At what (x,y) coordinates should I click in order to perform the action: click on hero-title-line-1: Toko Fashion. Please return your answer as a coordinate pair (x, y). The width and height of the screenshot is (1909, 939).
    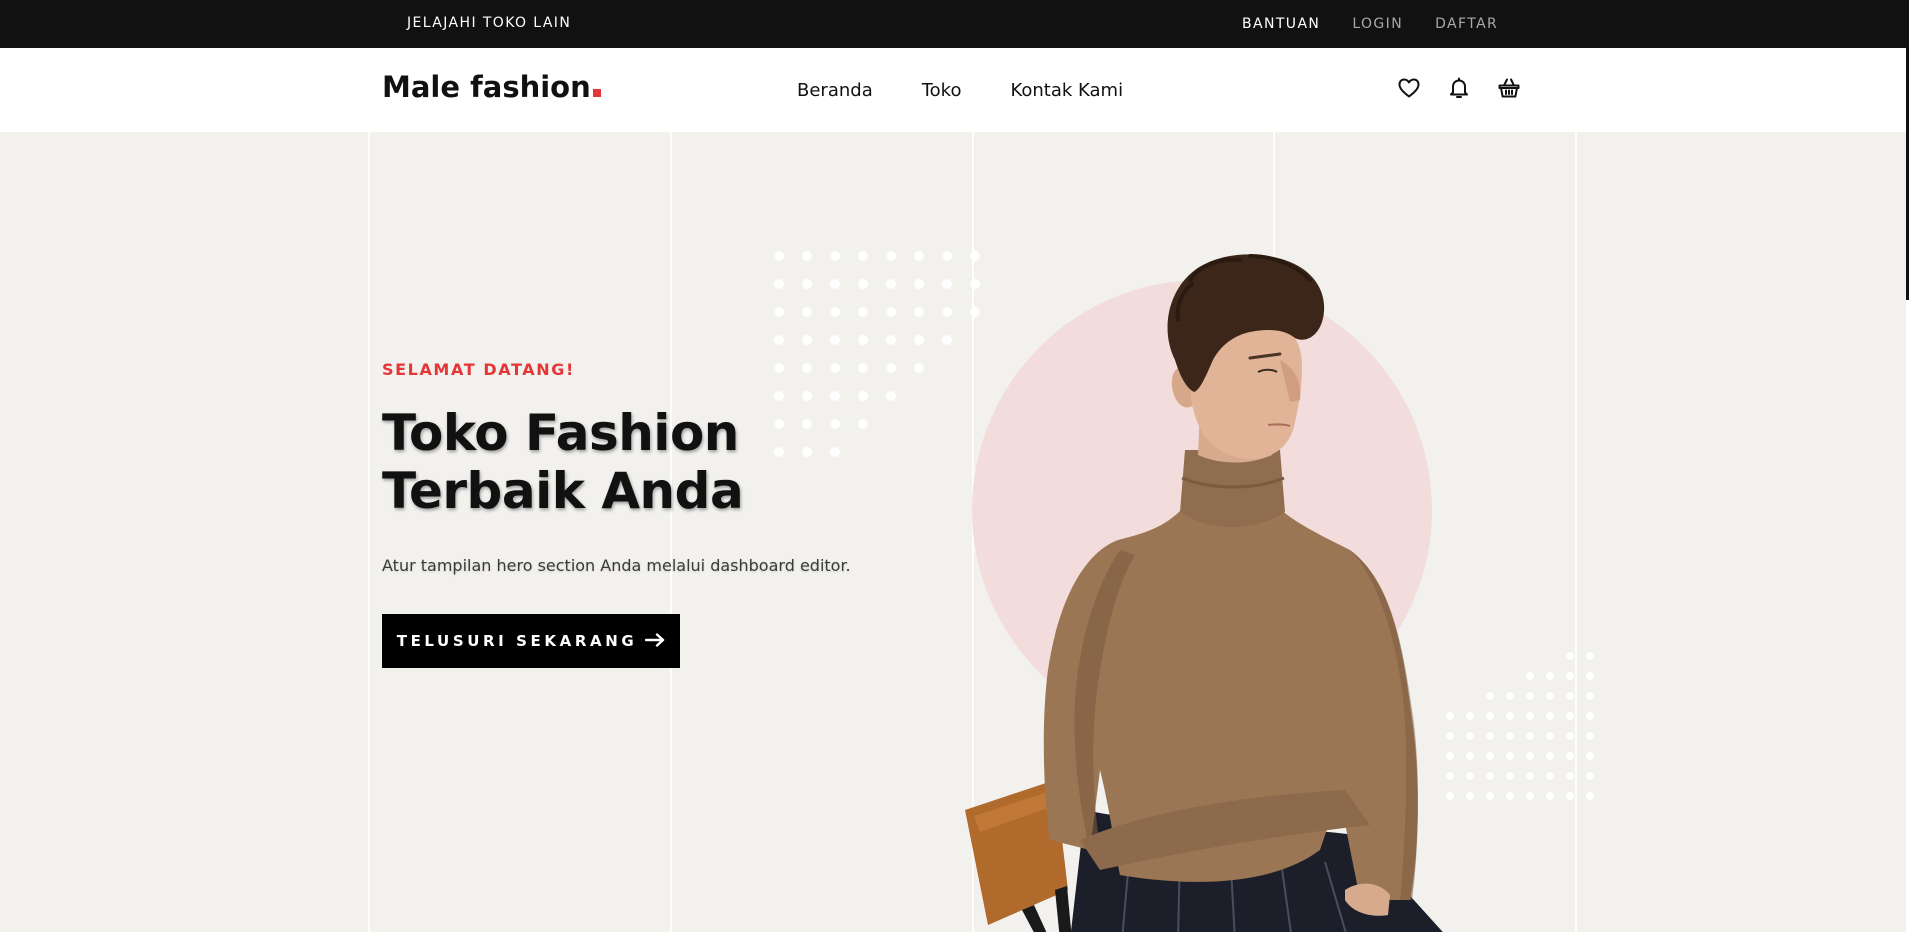
    Looking at the image, I should click on (560, 433).